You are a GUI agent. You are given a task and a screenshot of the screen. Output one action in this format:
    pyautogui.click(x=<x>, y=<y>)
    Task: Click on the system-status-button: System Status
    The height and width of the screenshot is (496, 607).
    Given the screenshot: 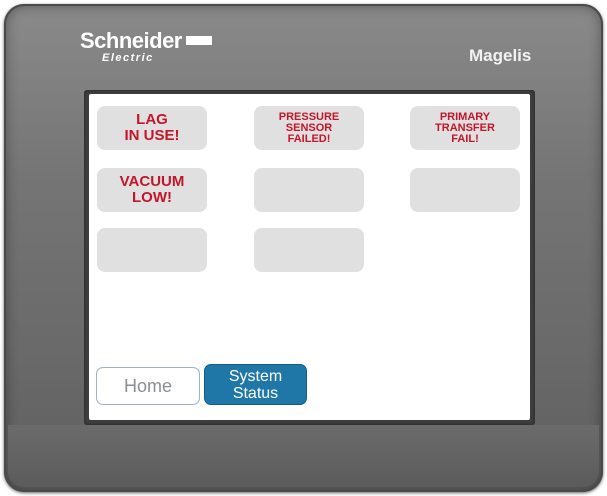 What is the action you would take?
    pyautogui.click(x=255, y=384)
    